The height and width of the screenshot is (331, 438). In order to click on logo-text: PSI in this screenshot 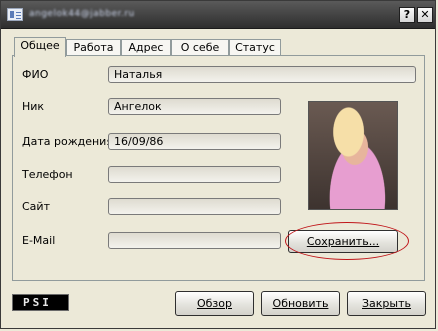, I will do `click(37, 302)`.